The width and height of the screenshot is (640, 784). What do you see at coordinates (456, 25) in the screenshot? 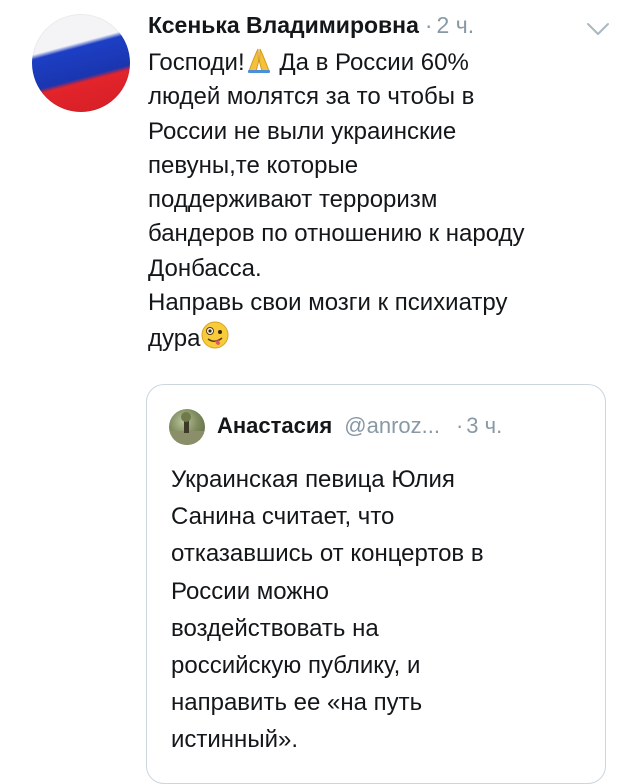
I see `tweet-time: 2 ч.` at bounding box center [456, 25].